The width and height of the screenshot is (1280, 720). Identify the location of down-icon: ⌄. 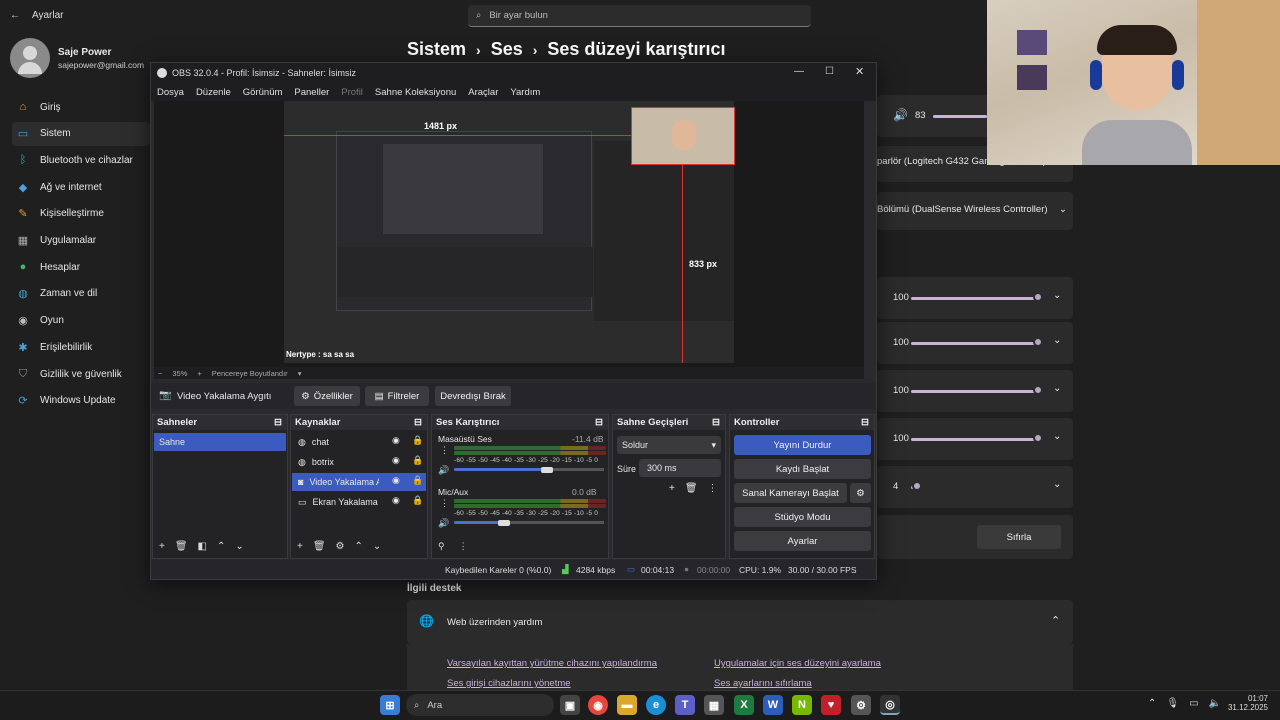
(377, 546).